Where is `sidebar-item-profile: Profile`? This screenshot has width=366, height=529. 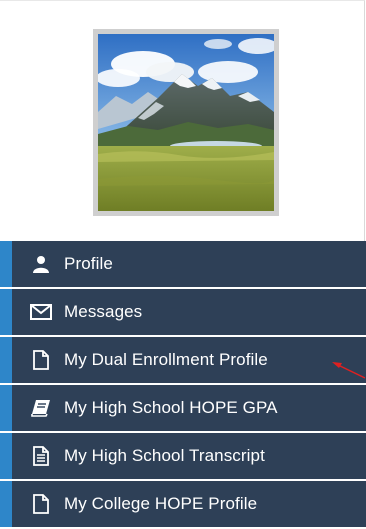 sidebar-item-profile: Profile is located at coordinates (183, 264).